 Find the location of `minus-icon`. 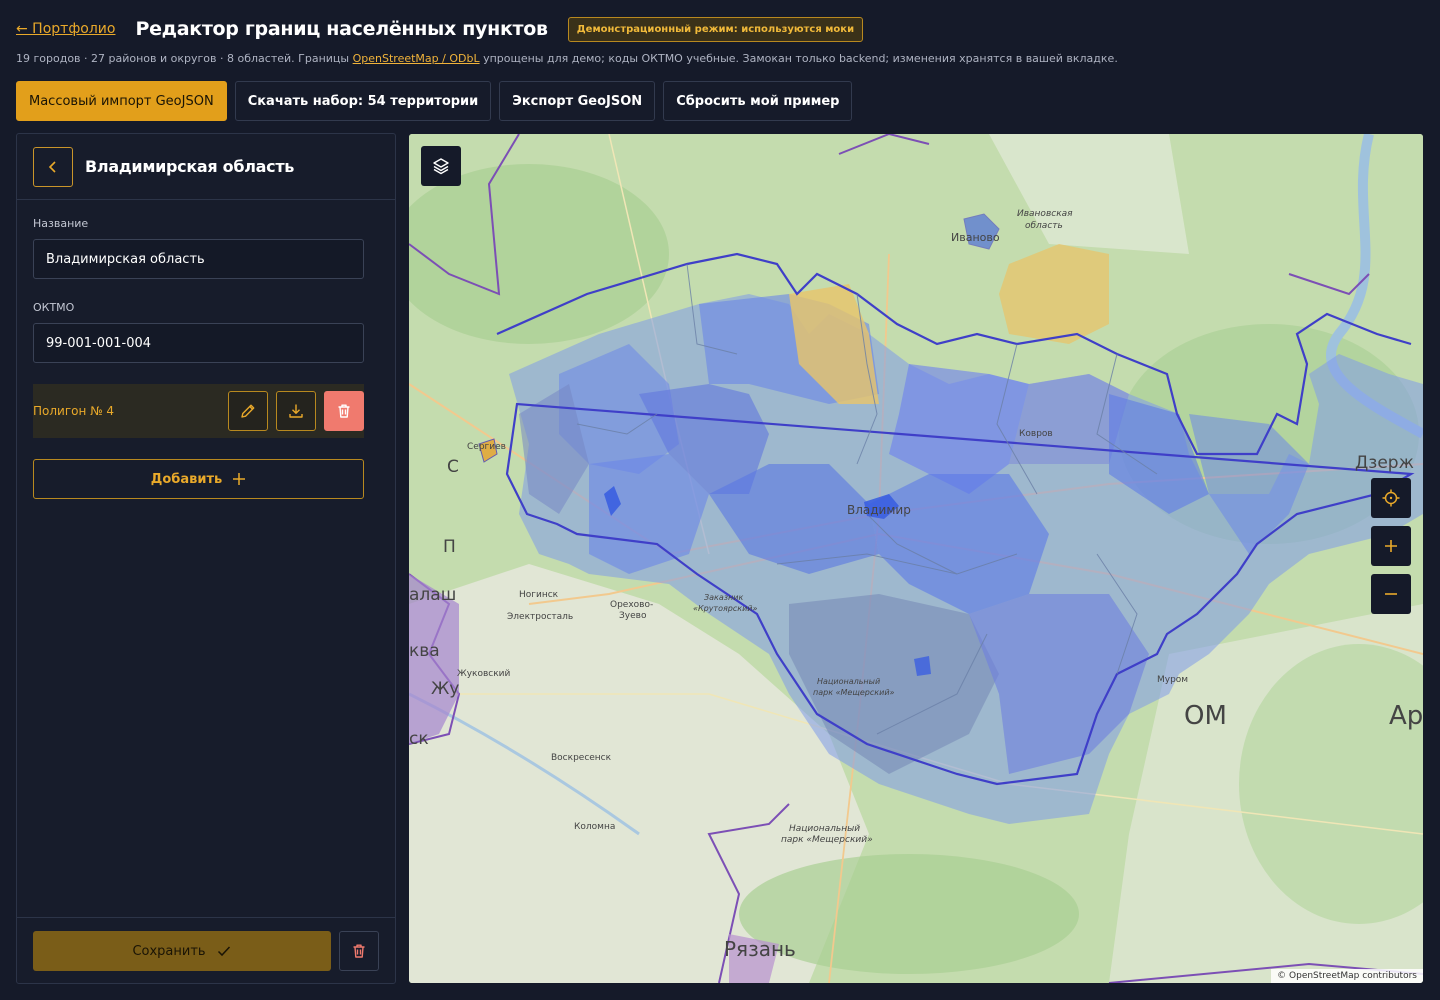

minus-icon is located at coordinates (1391, 594).